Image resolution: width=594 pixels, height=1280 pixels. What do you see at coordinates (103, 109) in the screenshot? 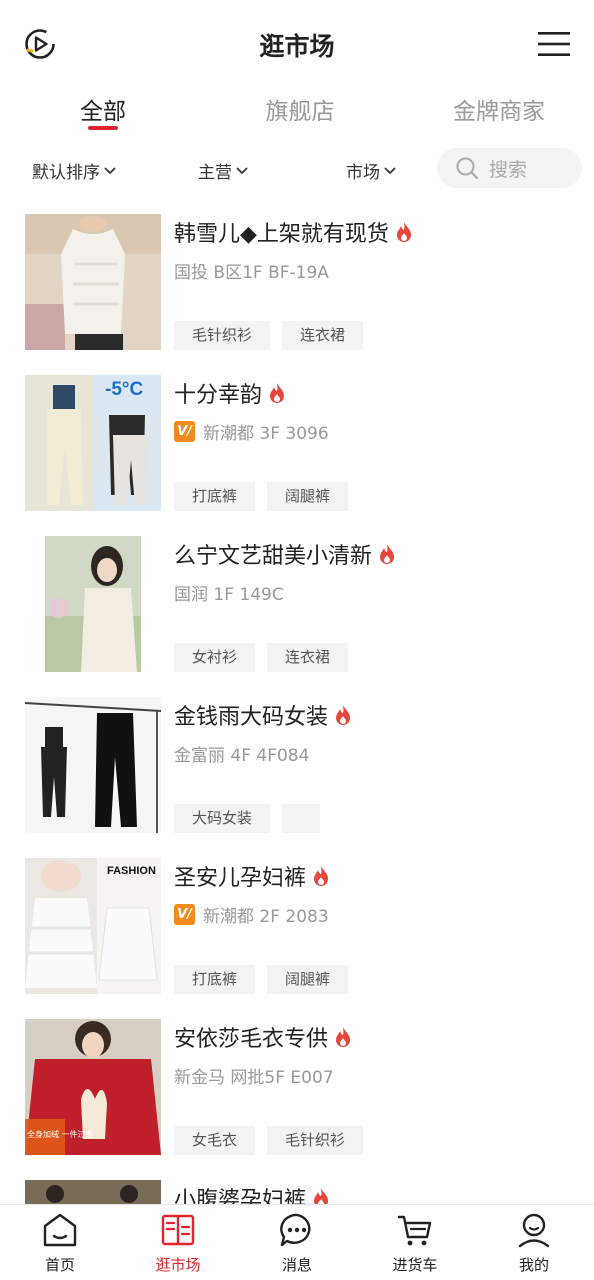
I see `tab-all: 全部` at bounding box center [103, 109].